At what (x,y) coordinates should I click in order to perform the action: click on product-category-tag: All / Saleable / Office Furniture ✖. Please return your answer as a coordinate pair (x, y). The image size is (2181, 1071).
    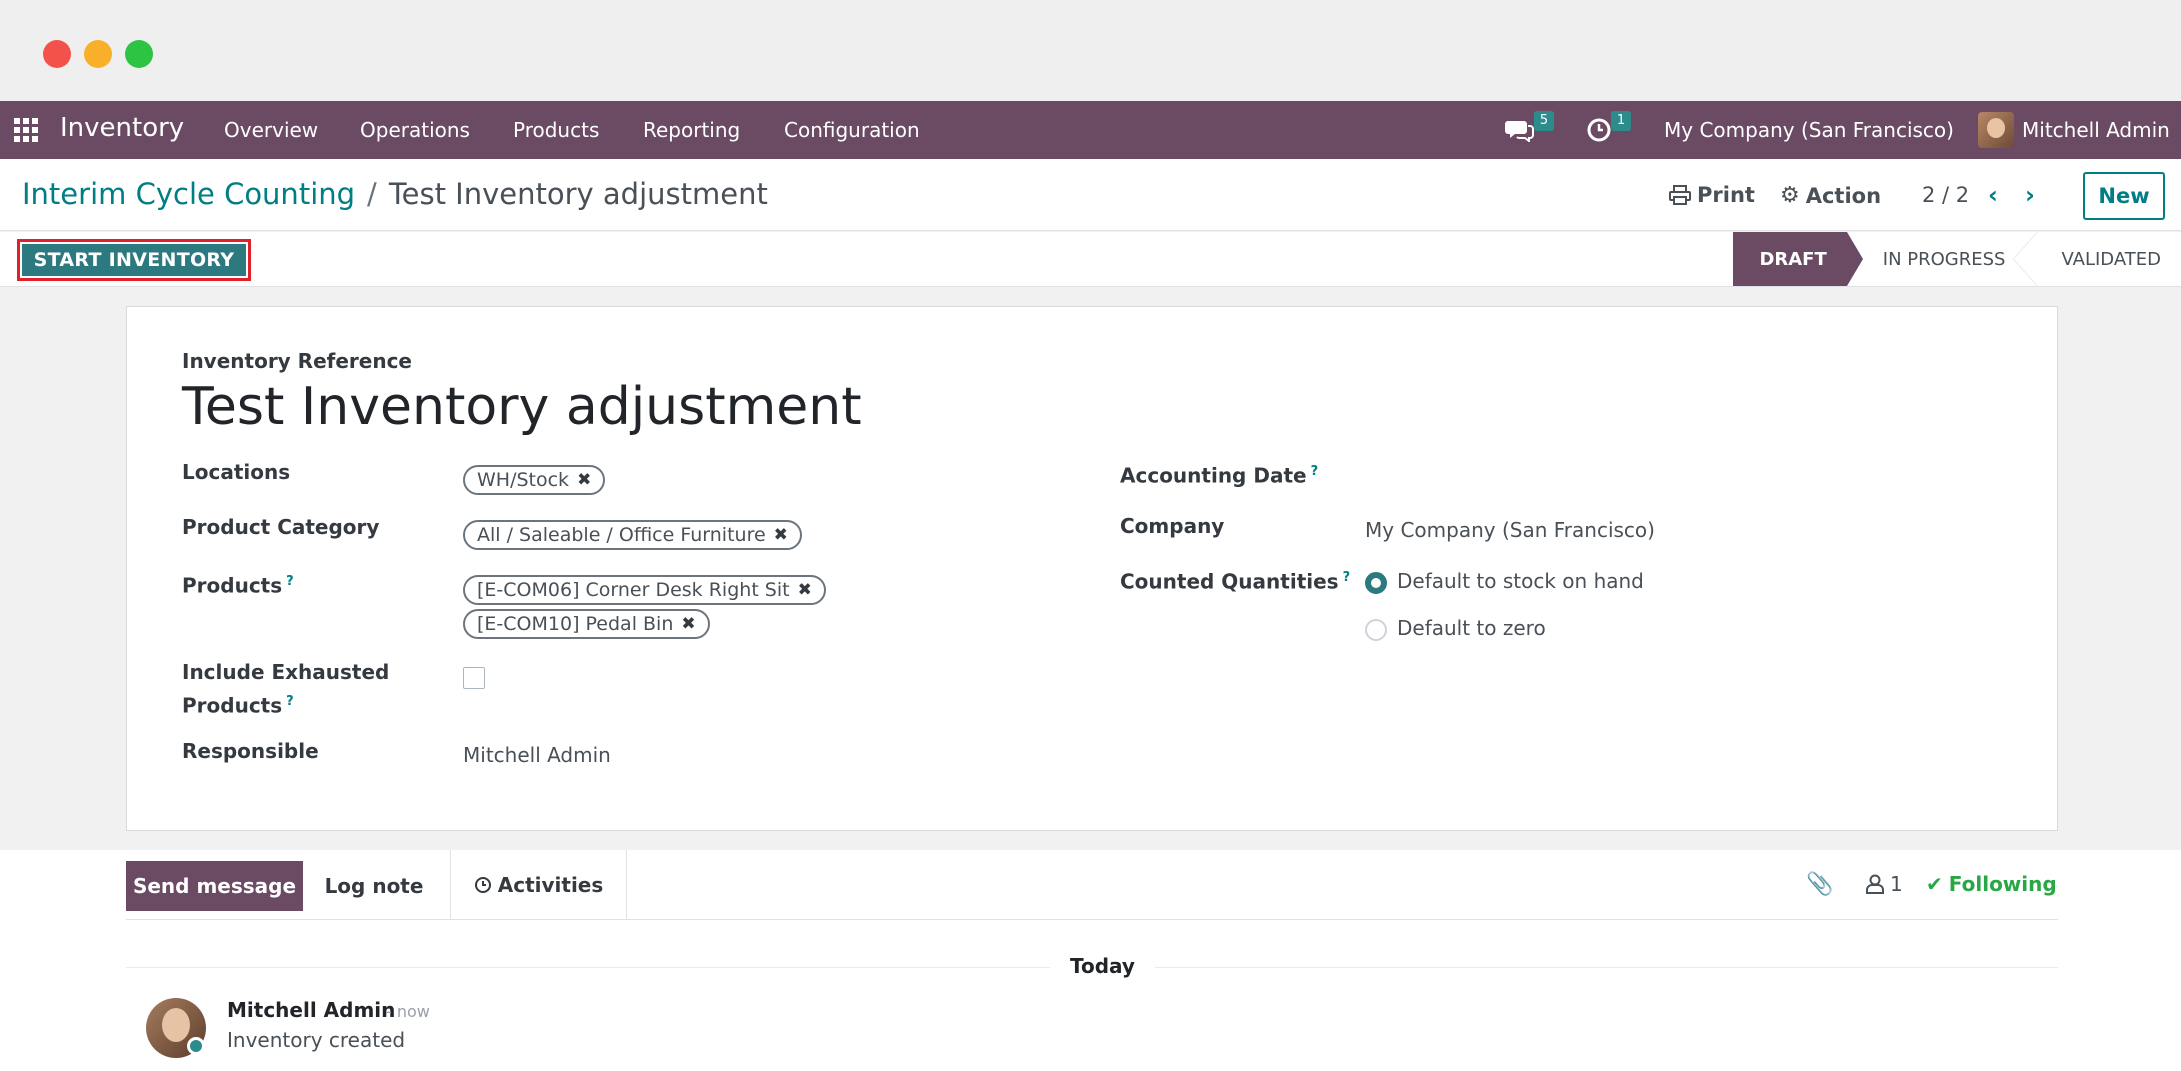
    Looking at the image, I should click on (632, 535).